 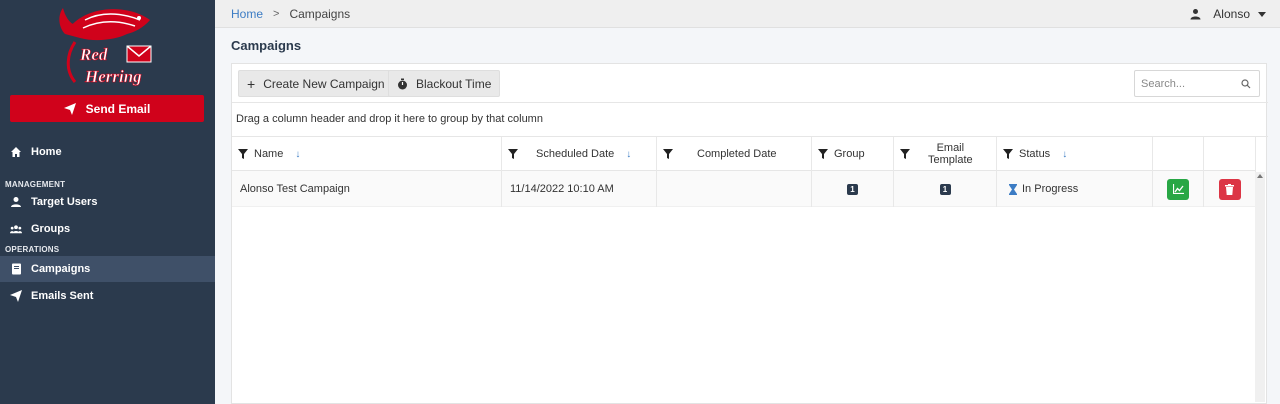 What do you see at coordinates (950, 160) in the screenshot?
I see `column-email-template-line2: Template` at bounding box center [950, 160].